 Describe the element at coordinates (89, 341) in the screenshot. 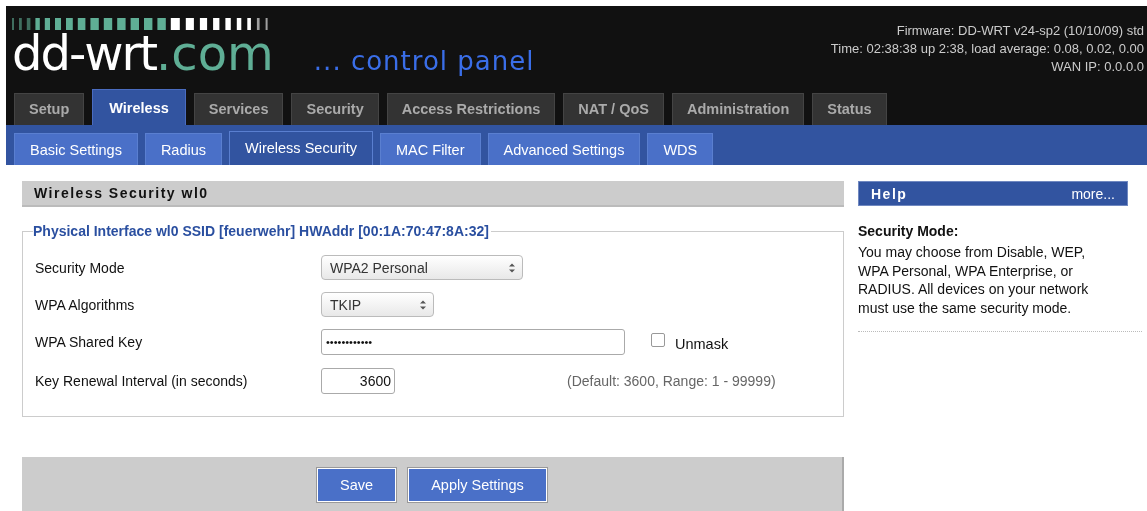

I see `field-label: WPA Shared Key` at that location.